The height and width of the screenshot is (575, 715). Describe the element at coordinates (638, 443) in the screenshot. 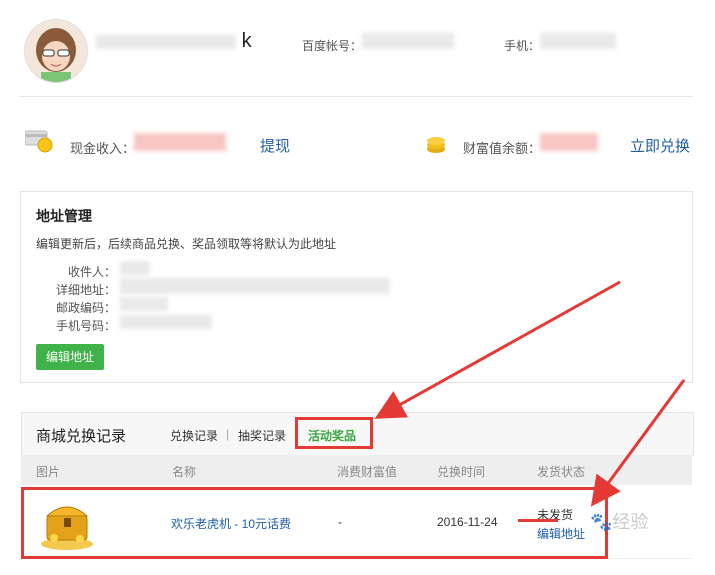

I see `arrow-to-status` at that location.